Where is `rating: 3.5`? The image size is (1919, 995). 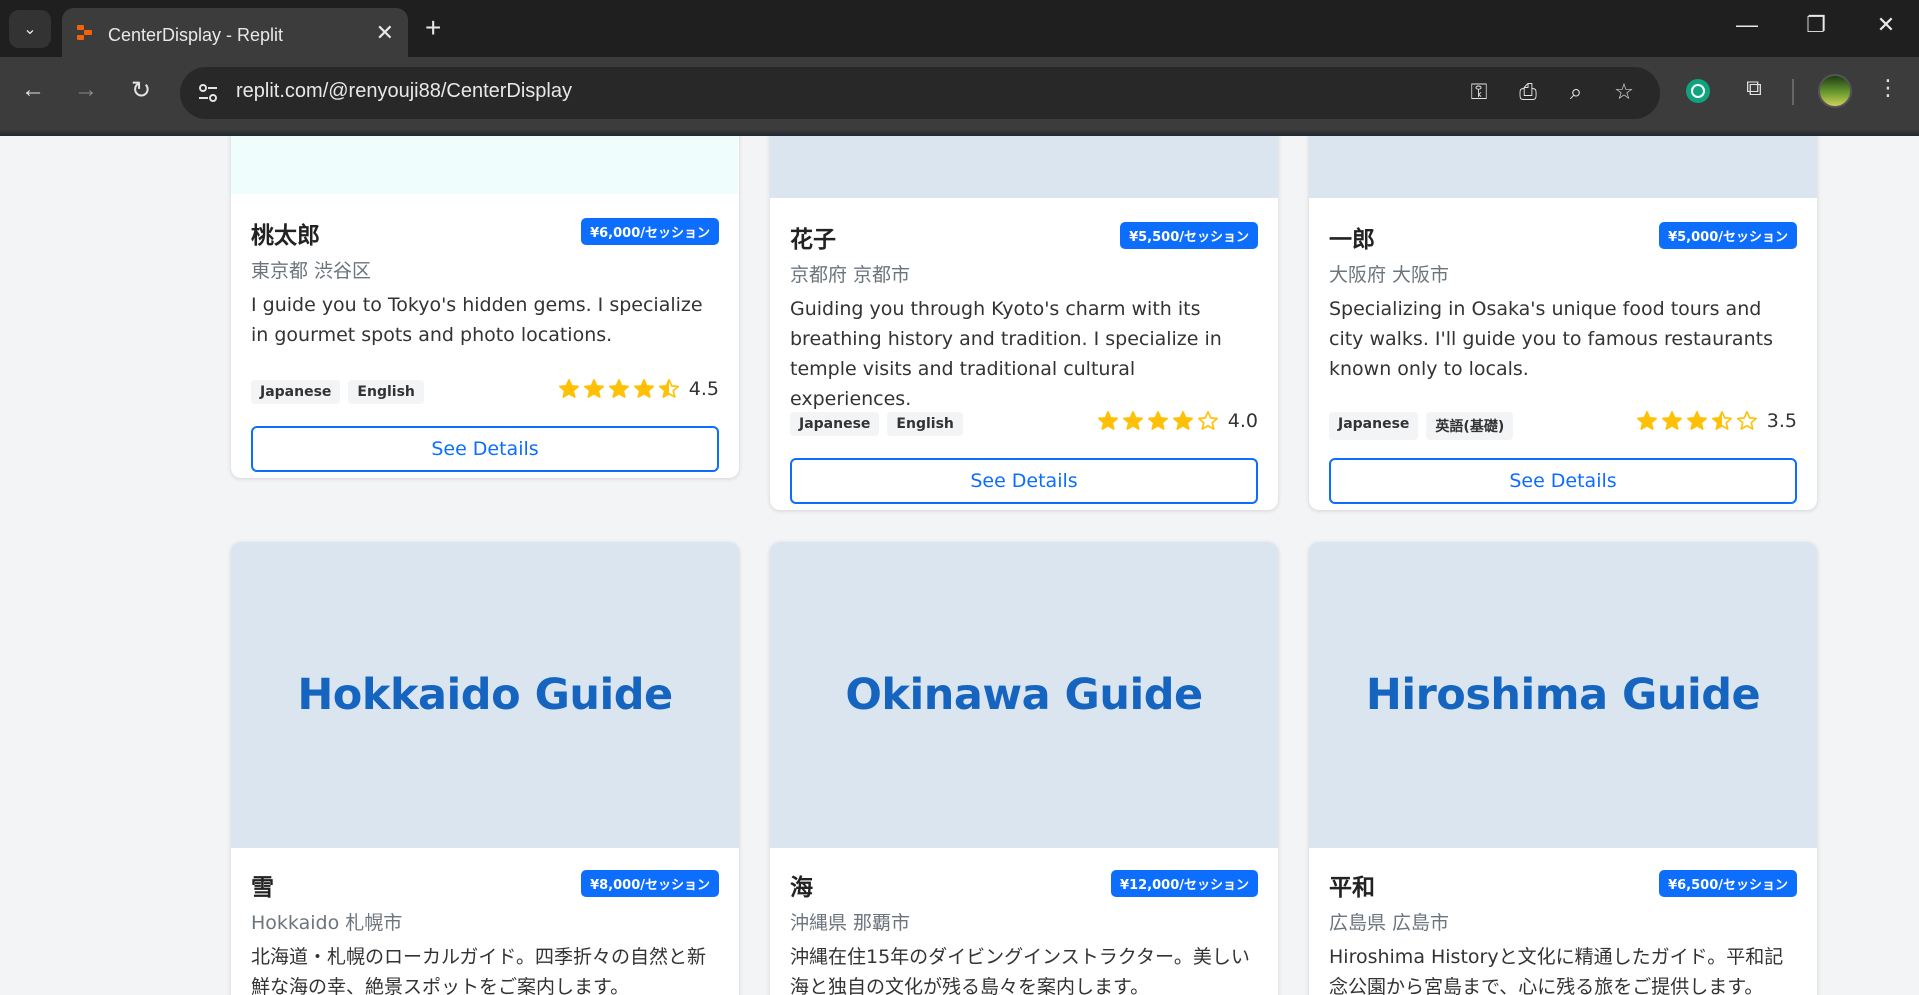
rating: 3.5 is located at coordinates (1716, 421).